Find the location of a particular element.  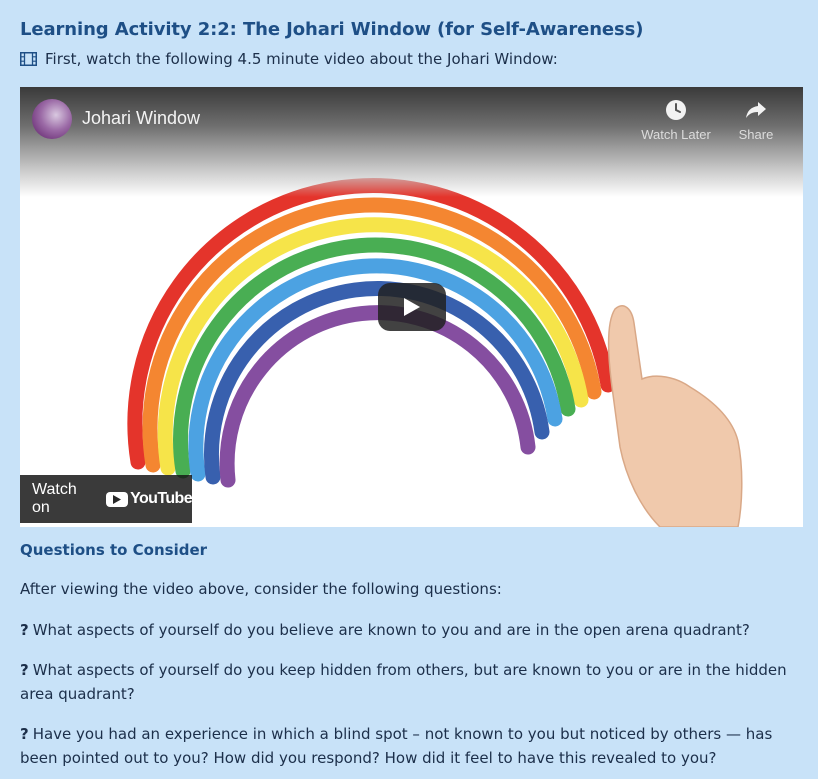

watch-later-label: Watch Later is located at coordinates (676, 134).